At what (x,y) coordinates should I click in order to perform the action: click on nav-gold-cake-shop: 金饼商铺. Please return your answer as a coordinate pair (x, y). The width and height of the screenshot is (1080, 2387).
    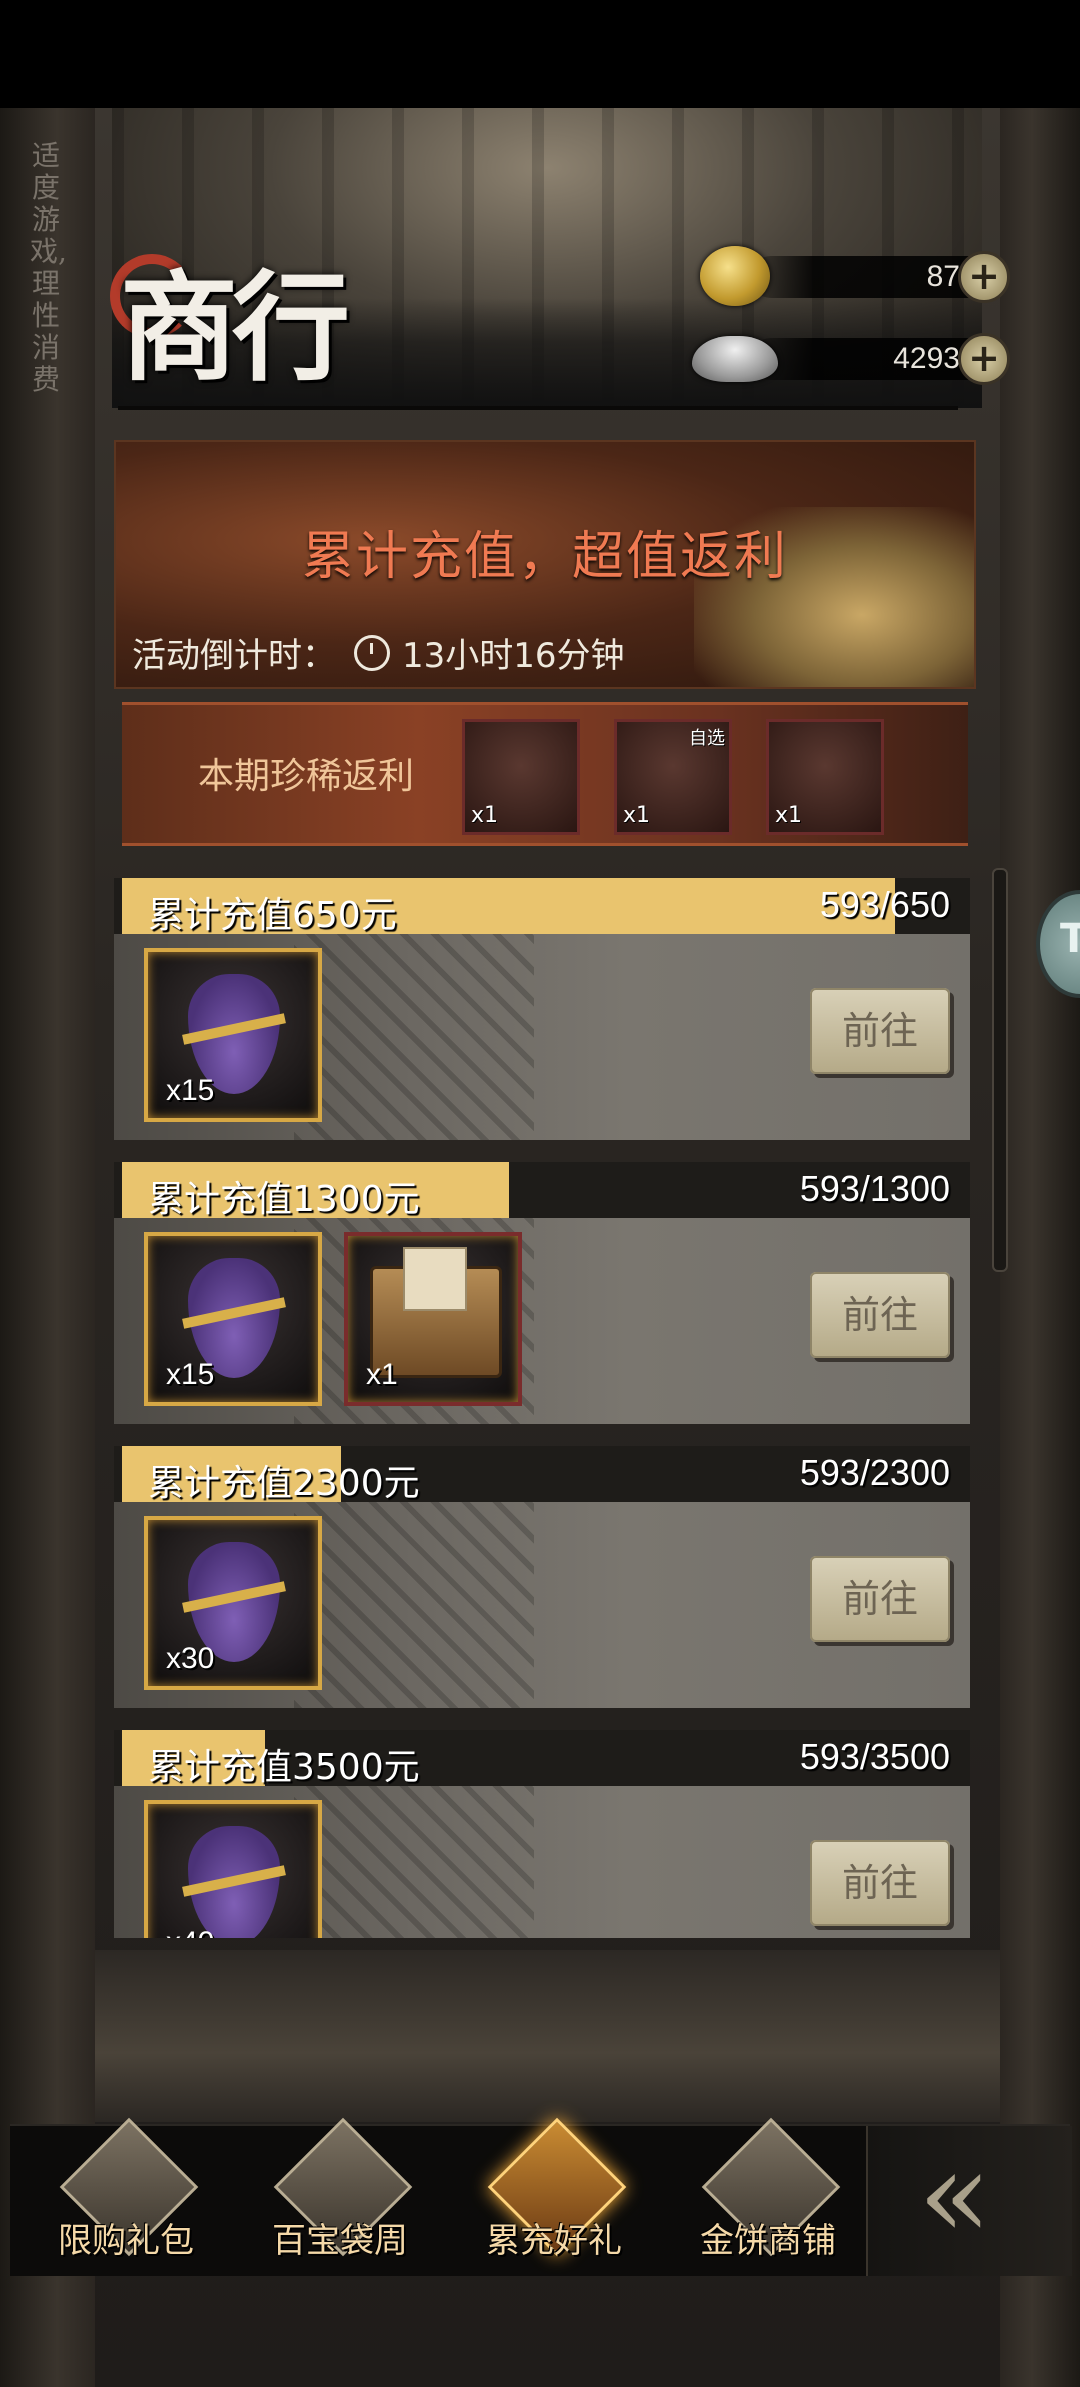
    Looking at the image, I should click on (768, 2196).